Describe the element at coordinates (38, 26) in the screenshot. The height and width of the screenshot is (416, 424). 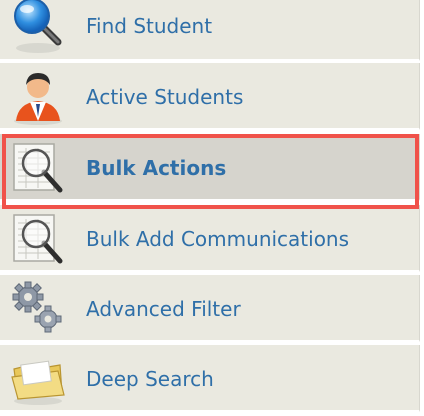
I see `magnifier-icon` at that location.